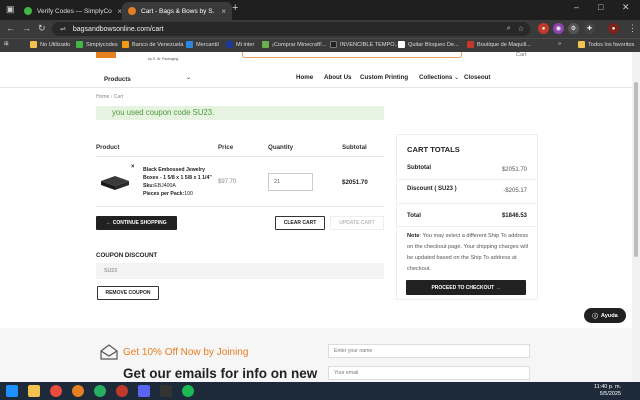  What do you see at coordinates (609, 315) in the screenshot?
I see `help-label: Ayuda` at bounding box center [609, 315].